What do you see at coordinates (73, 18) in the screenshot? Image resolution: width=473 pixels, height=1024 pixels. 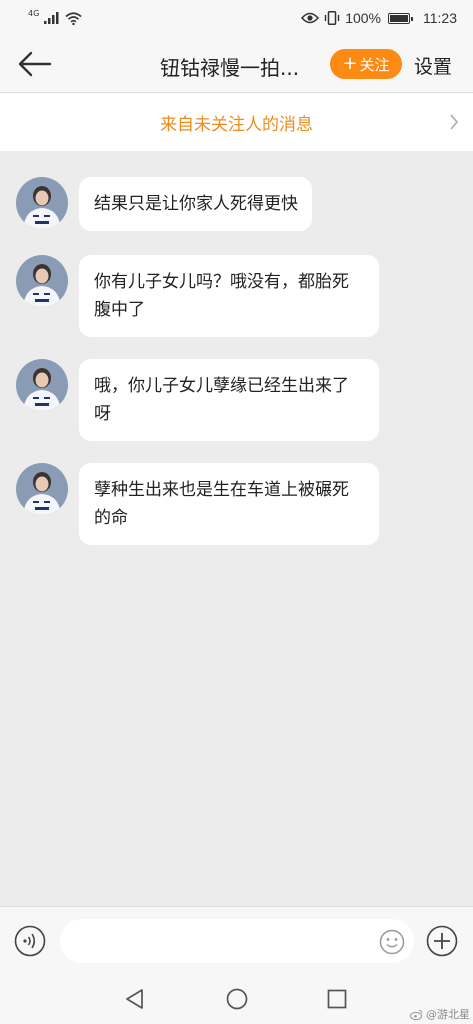 I see `wifi-icon` at bounding box center [73, 18].